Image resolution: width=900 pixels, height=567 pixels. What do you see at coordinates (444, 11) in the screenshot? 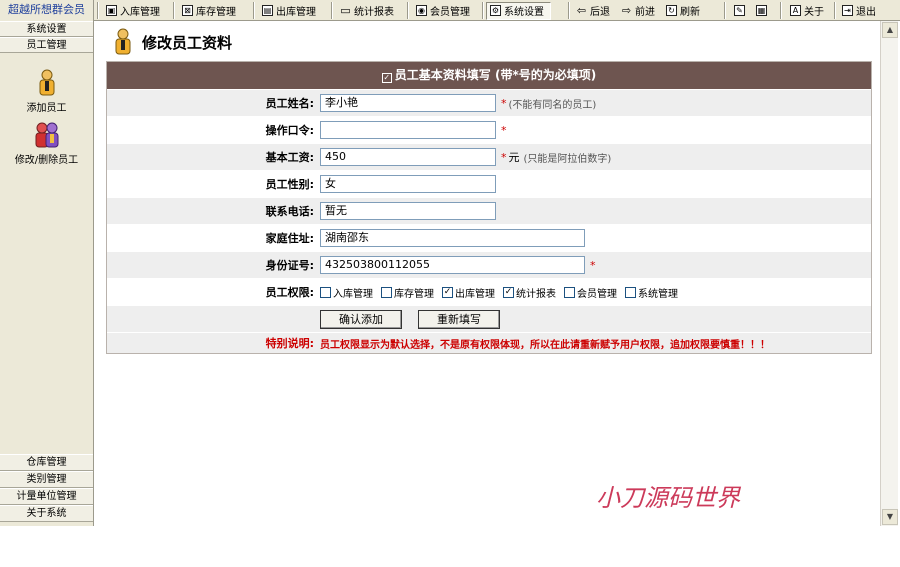
I see `toolbar-members-button: ◉ 会员管理` at bounding box center [444, 11].